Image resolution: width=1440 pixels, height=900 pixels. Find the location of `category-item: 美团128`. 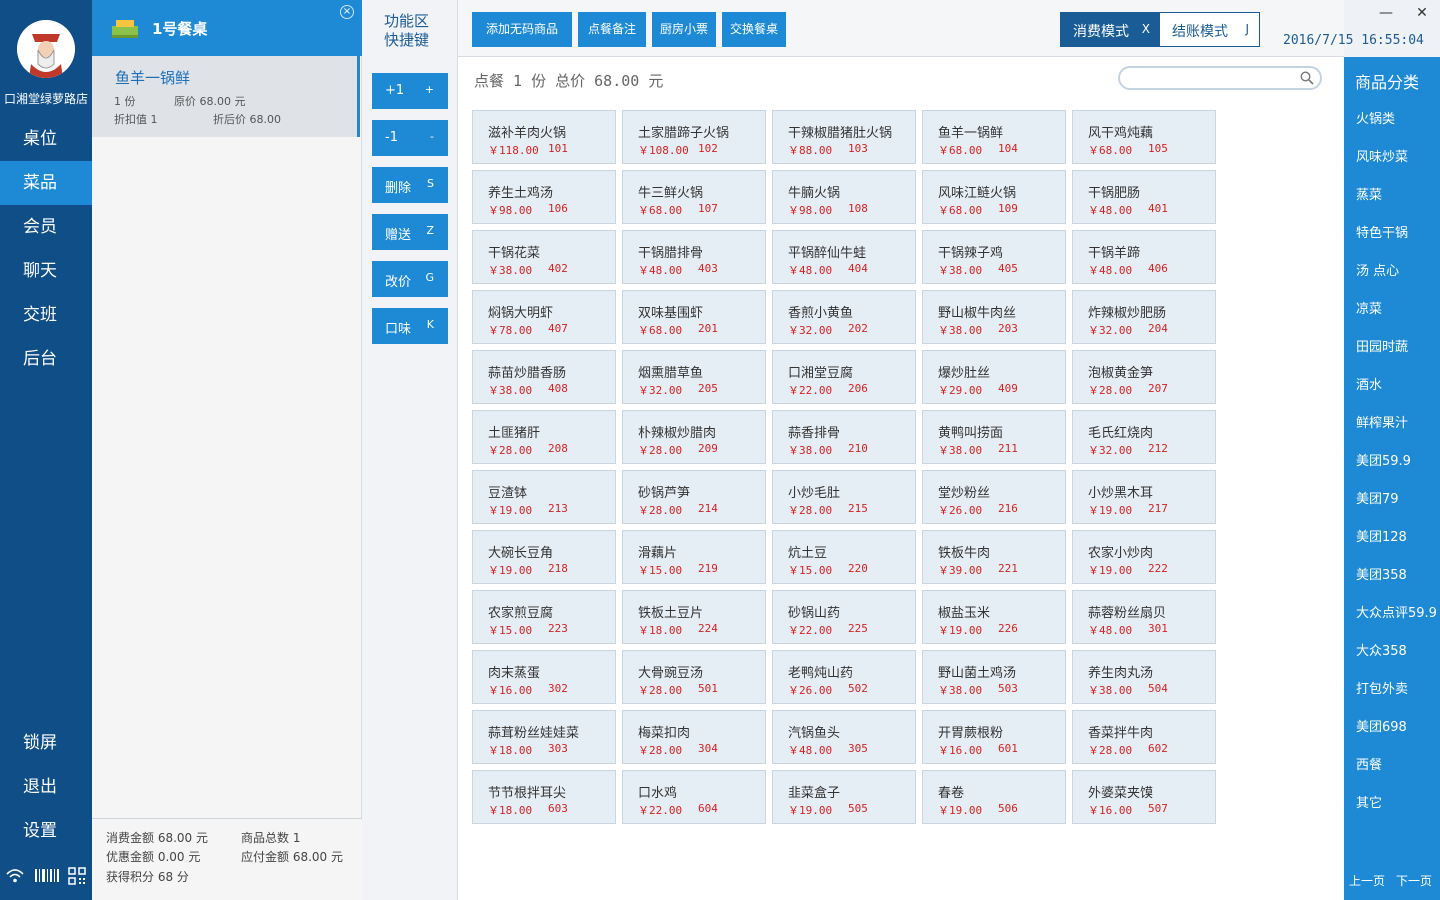

category-item: 美团128 is located at coordinates (1381, 535).